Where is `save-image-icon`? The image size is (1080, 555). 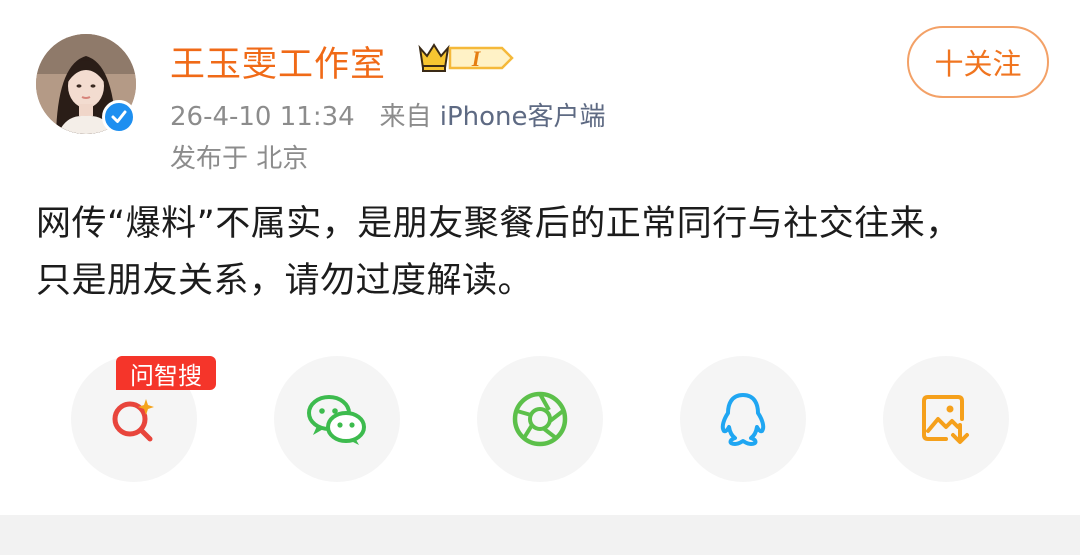
save-image-icon is located at coordinates (945, 419).